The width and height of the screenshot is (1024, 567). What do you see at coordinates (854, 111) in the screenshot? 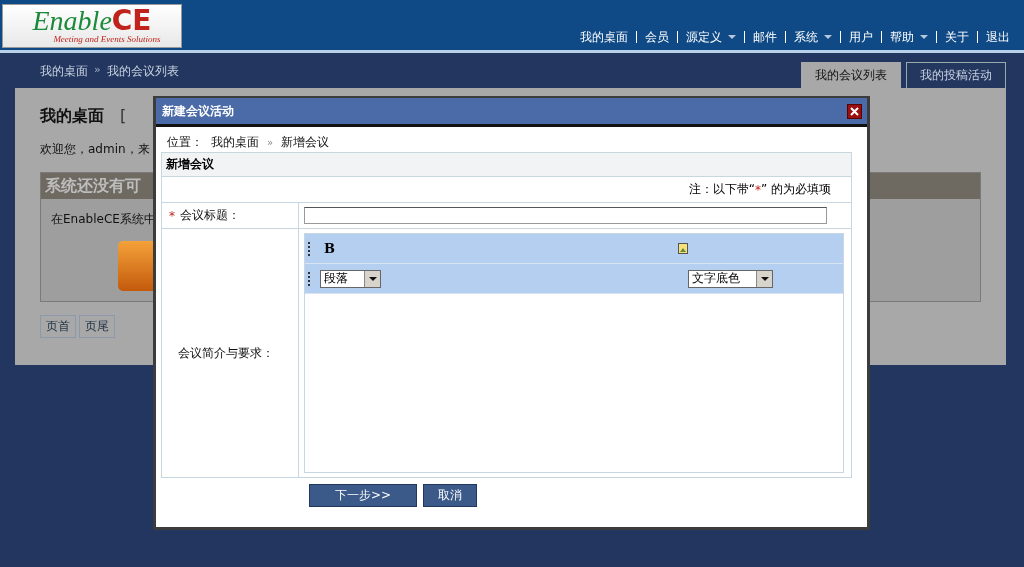
I see `close-icon` at bounding box center [854, 111].